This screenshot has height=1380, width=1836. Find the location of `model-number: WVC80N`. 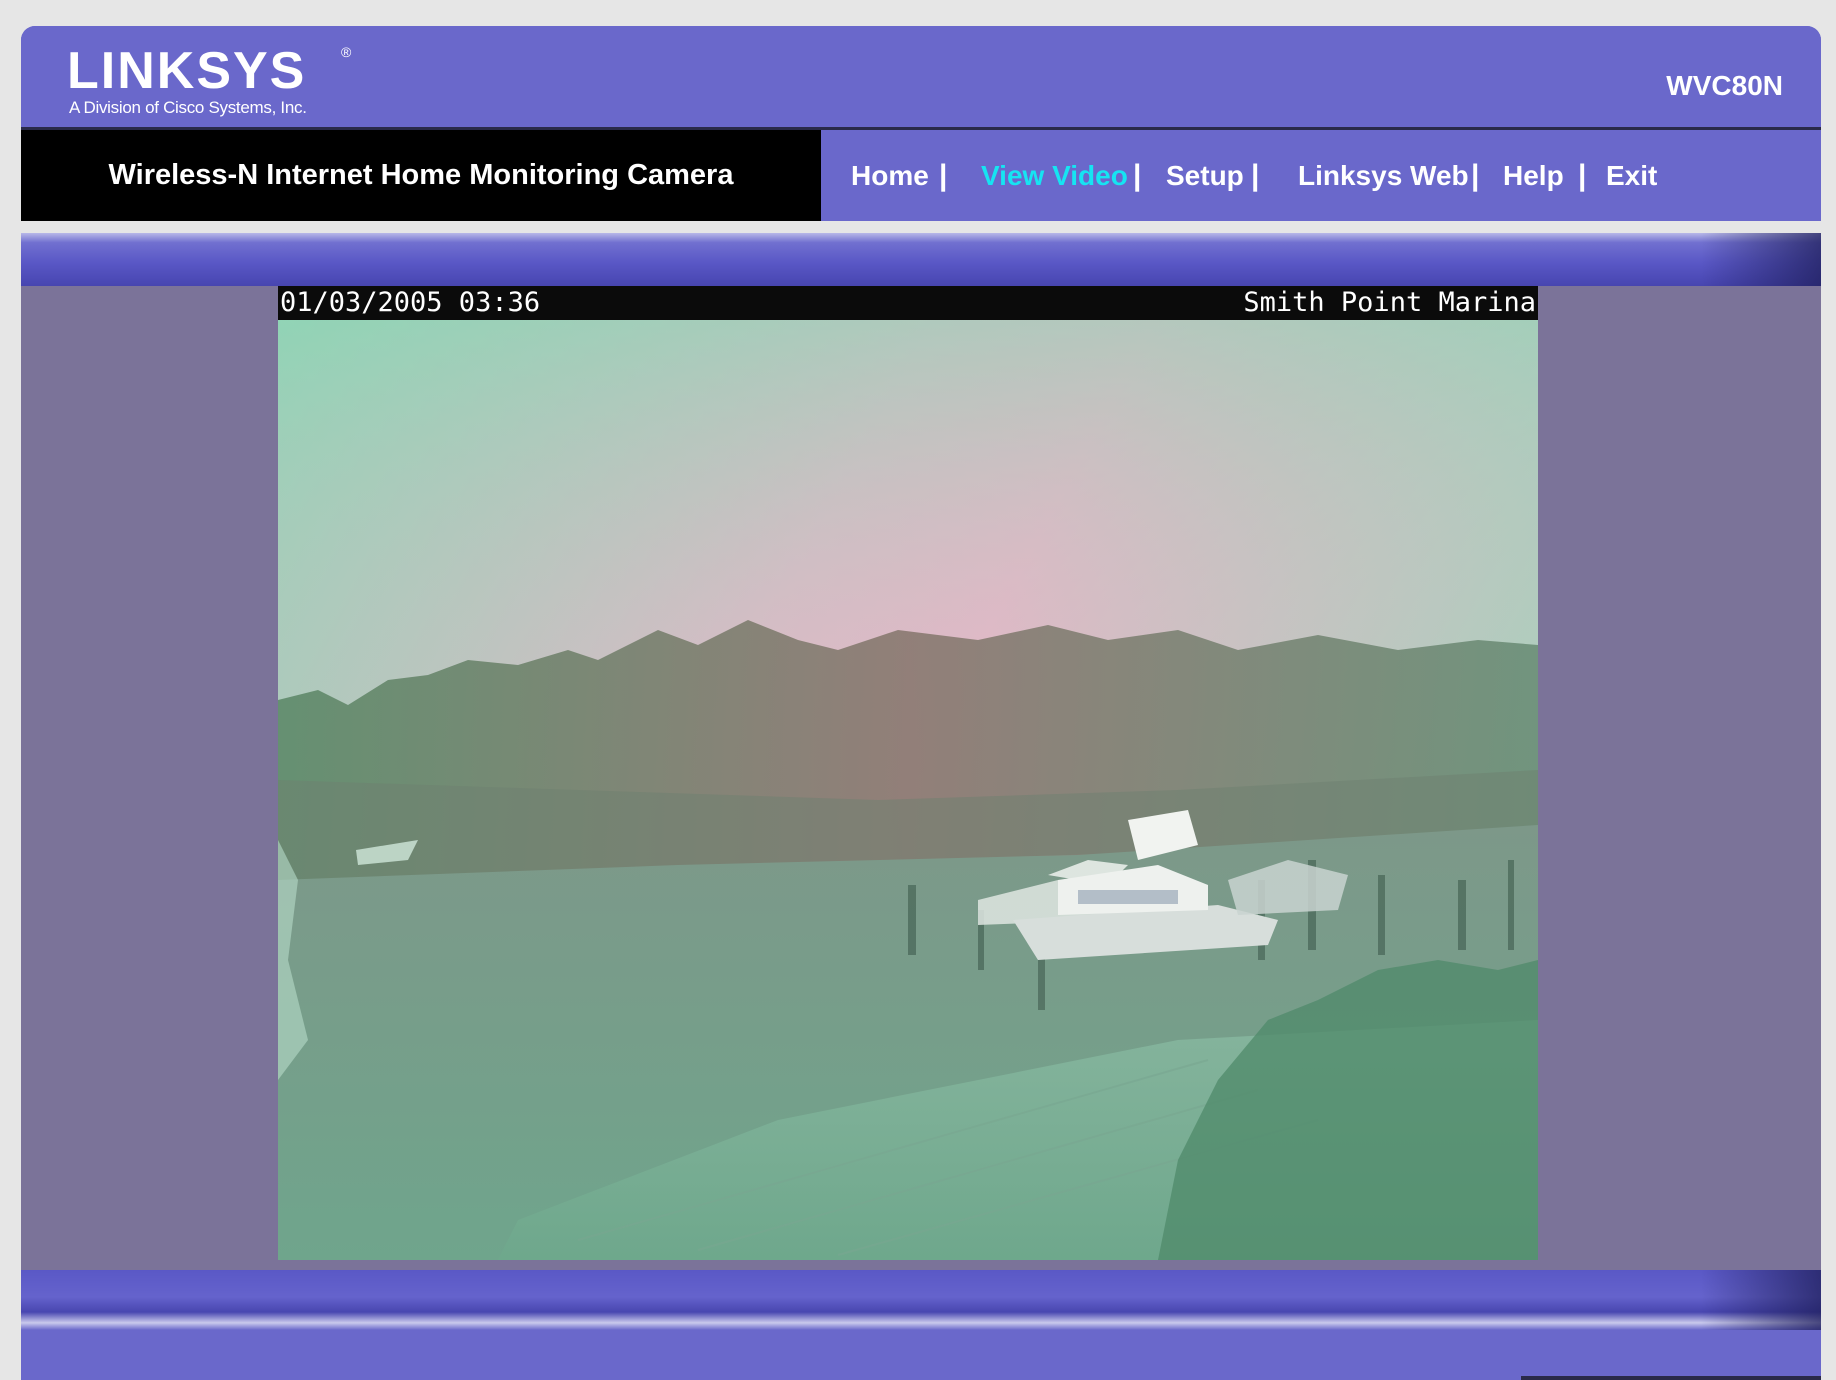

model-number: WVC80N is located at coordinates (1724, 85).